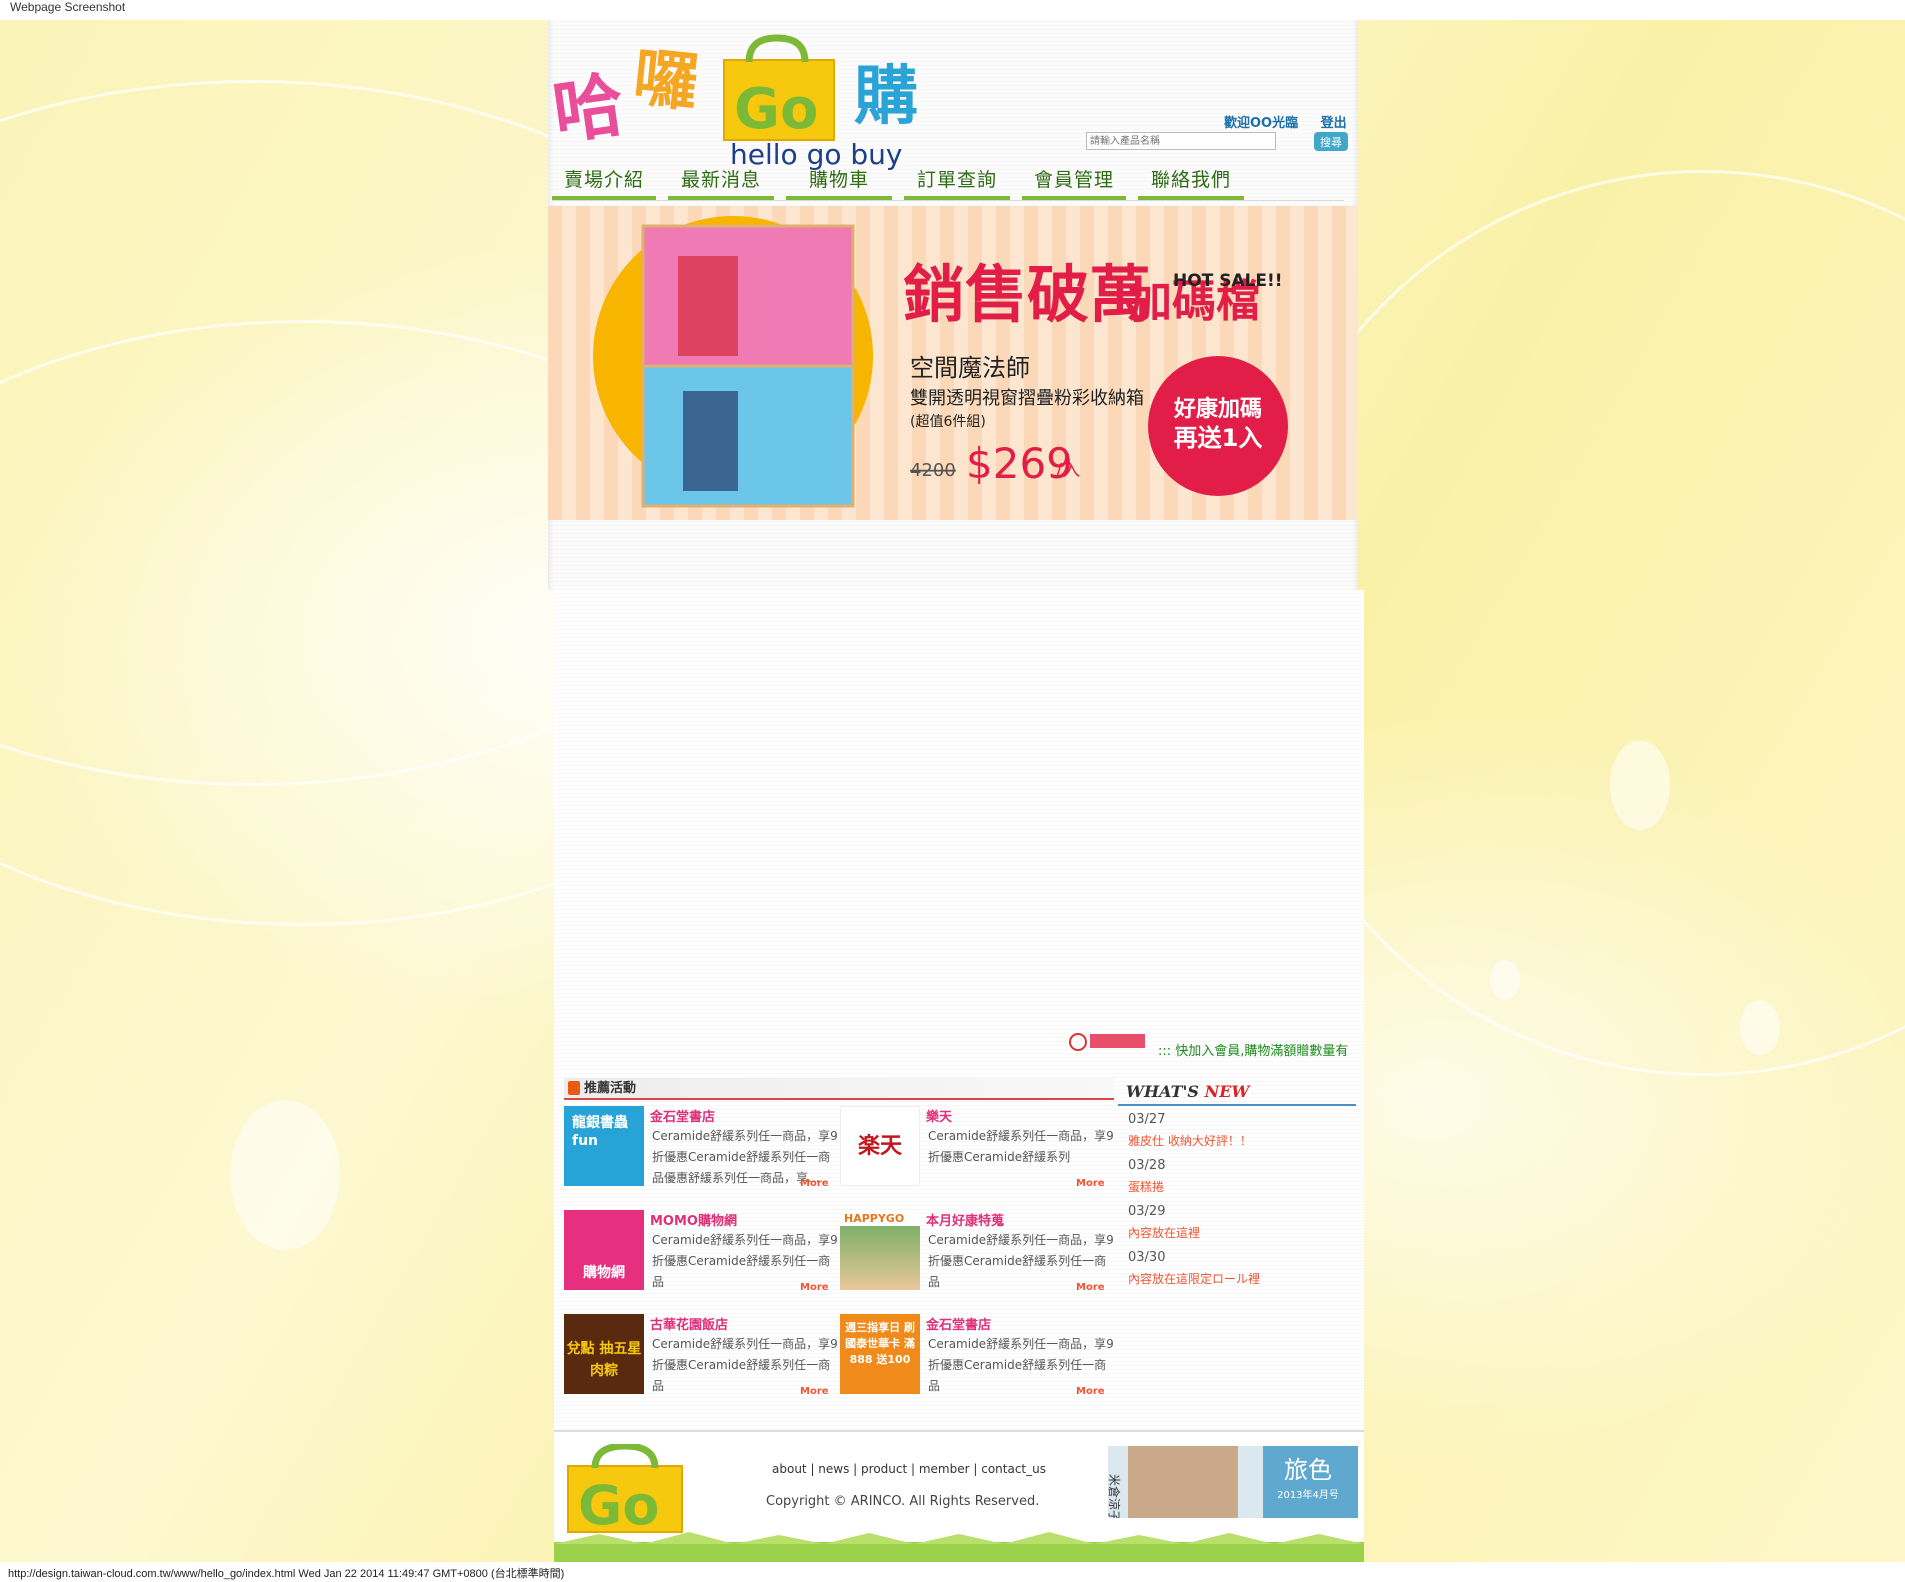 The width and height of the screenshot is (1905, 1582). What do you see at coordinates (1021, 1146) in the screenshot?
I see `promo-description: Ceramide舒緩系列任一商品，享9折優惠Ceramide舒緩系列` at bounding box center [1021, 1146].